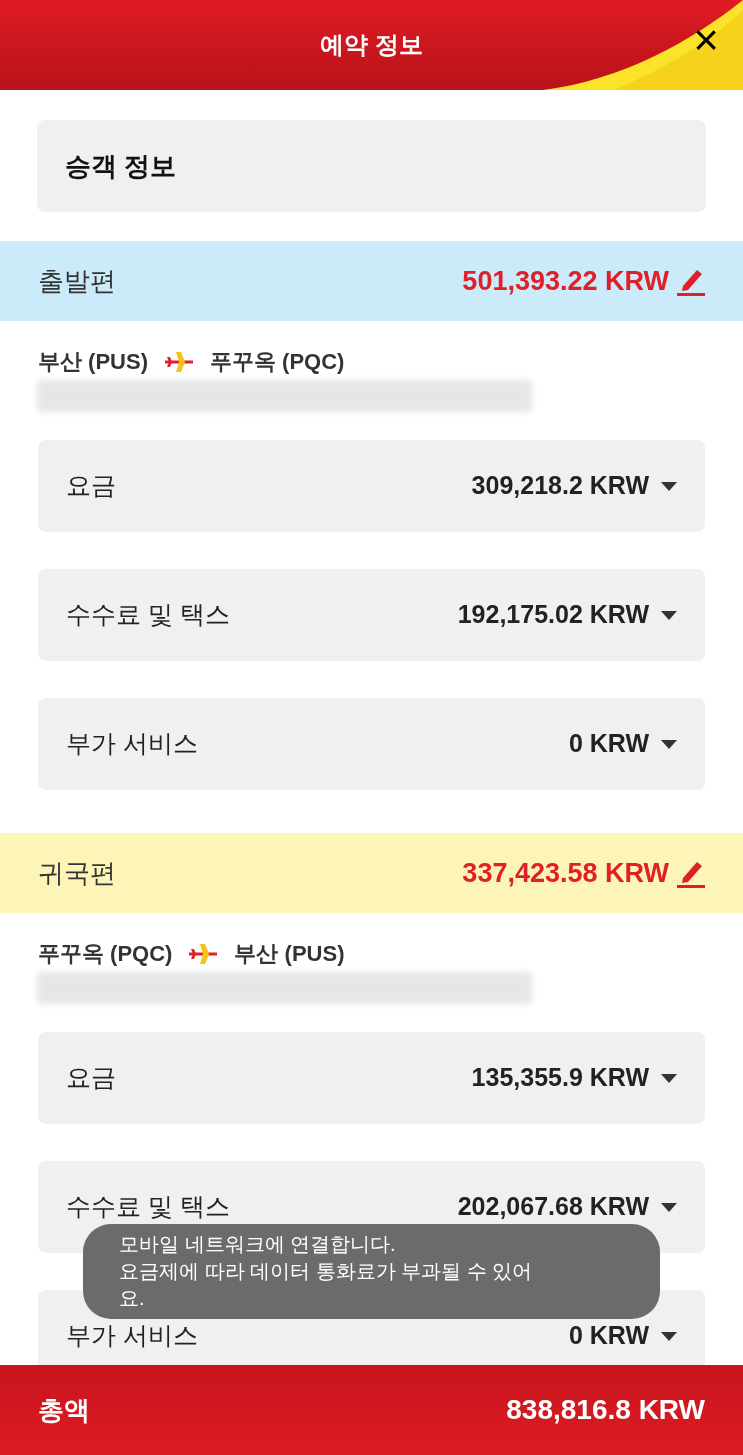 This screenshot has height=1455, width=743. What do you see at coordinates (553, 1207) in the screenshot?
I see `fare-amount: 202,067.68 KRW` at bounding box center [553, 1207].